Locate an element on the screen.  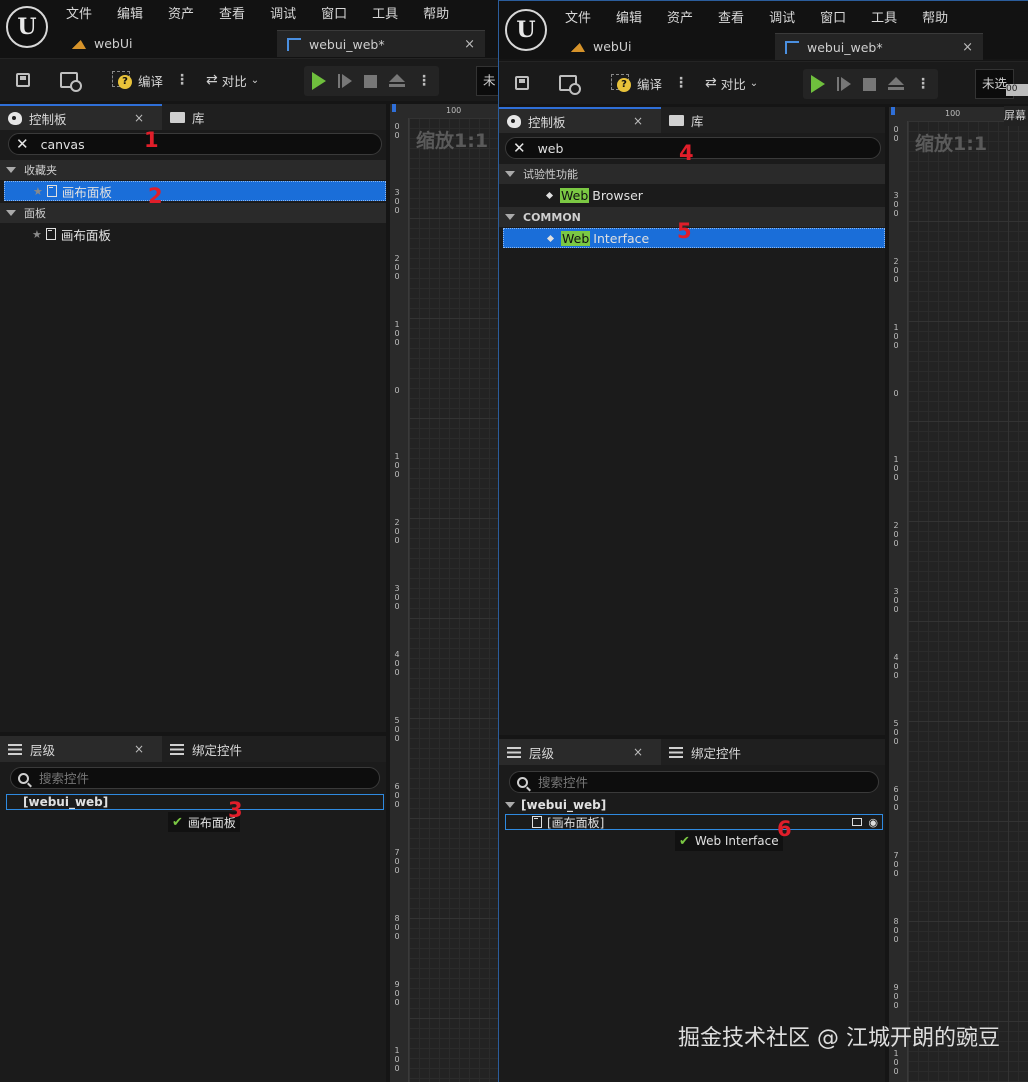
diff-label: 对比 is located at coordinates (234, 81).